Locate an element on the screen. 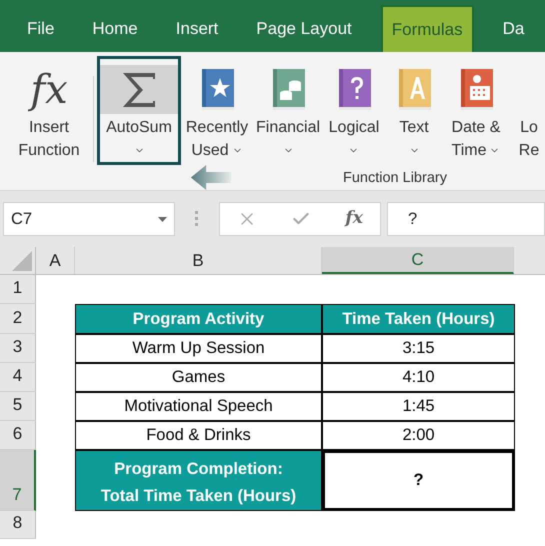  insert-function-icon: fx is located at coordinates (49, 89).